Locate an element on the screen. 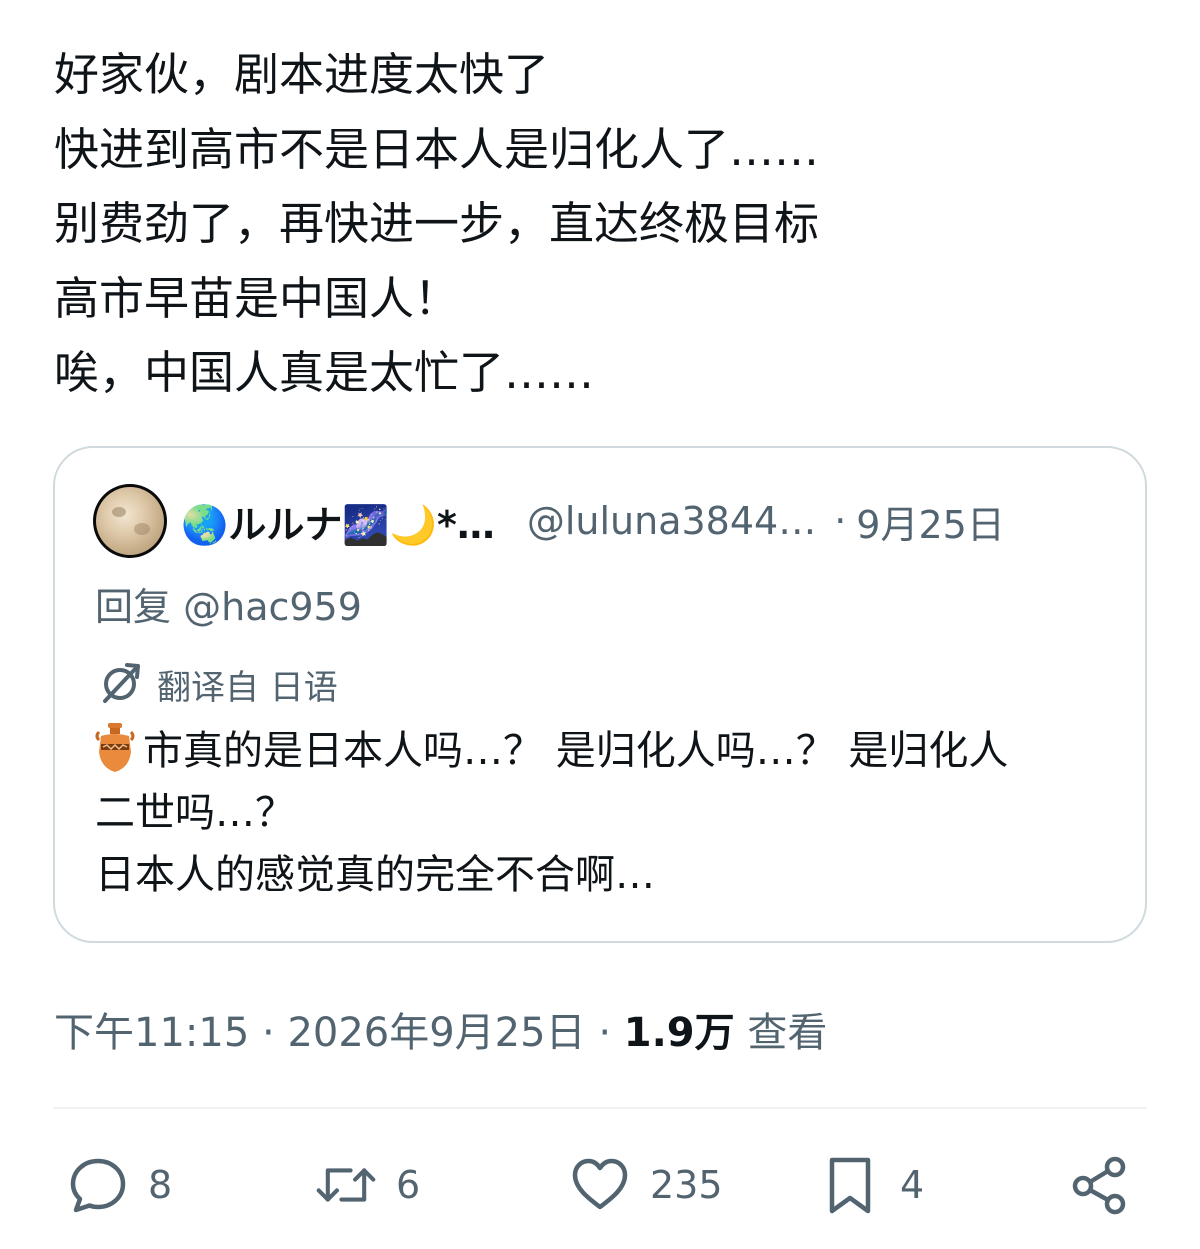 The height and width of the screenshot is (1249, 1200). tweet-date: 2026年9月25日 is located at coordinates (436, 1033).